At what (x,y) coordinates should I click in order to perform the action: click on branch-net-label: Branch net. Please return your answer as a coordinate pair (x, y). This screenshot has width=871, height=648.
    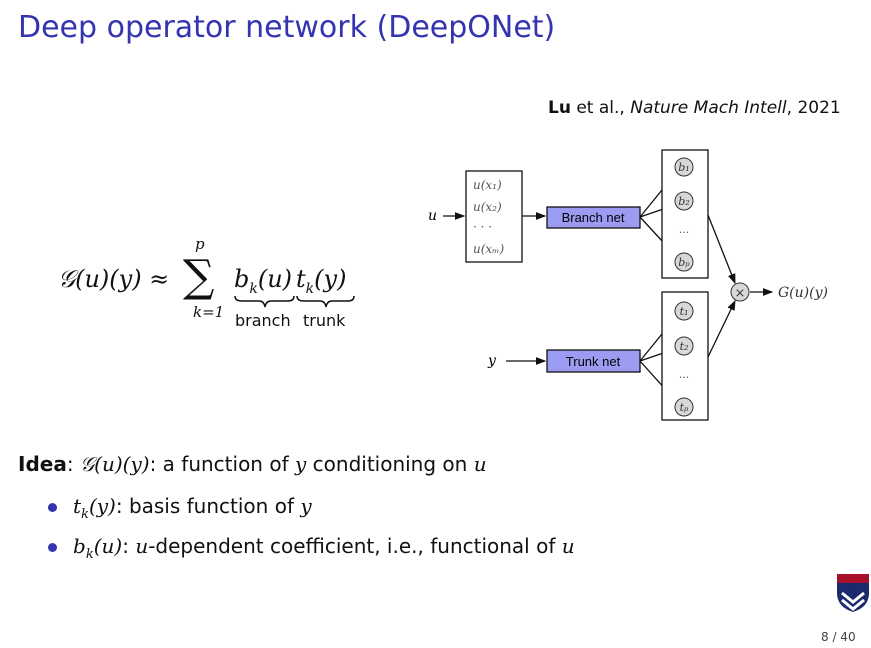
    Looking at the image, I should click on (593, 217).